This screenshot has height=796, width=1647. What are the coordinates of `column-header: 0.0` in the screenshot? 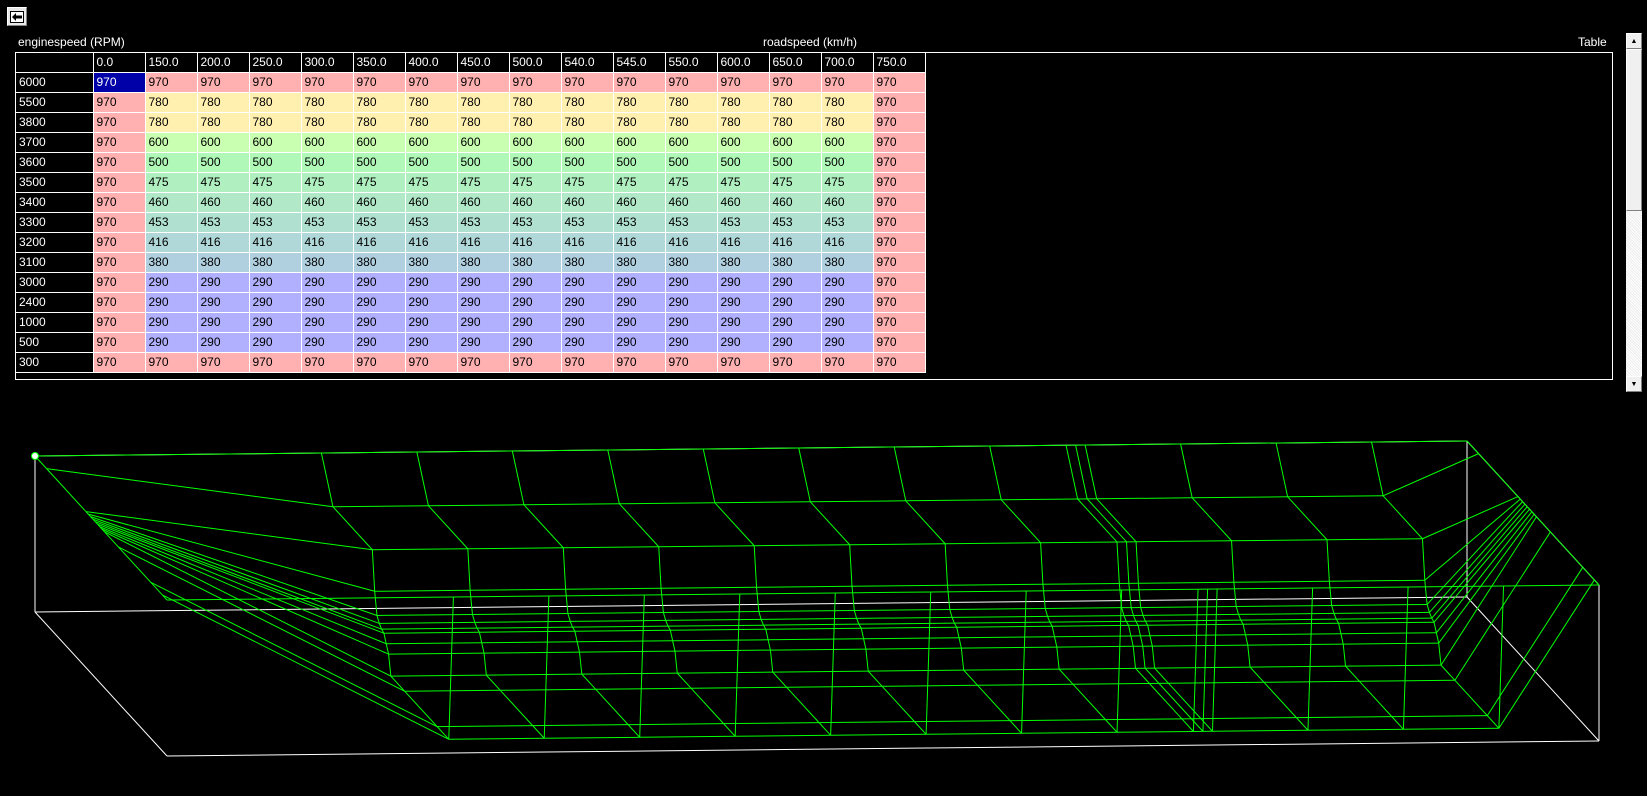 It's located at (119, 63).